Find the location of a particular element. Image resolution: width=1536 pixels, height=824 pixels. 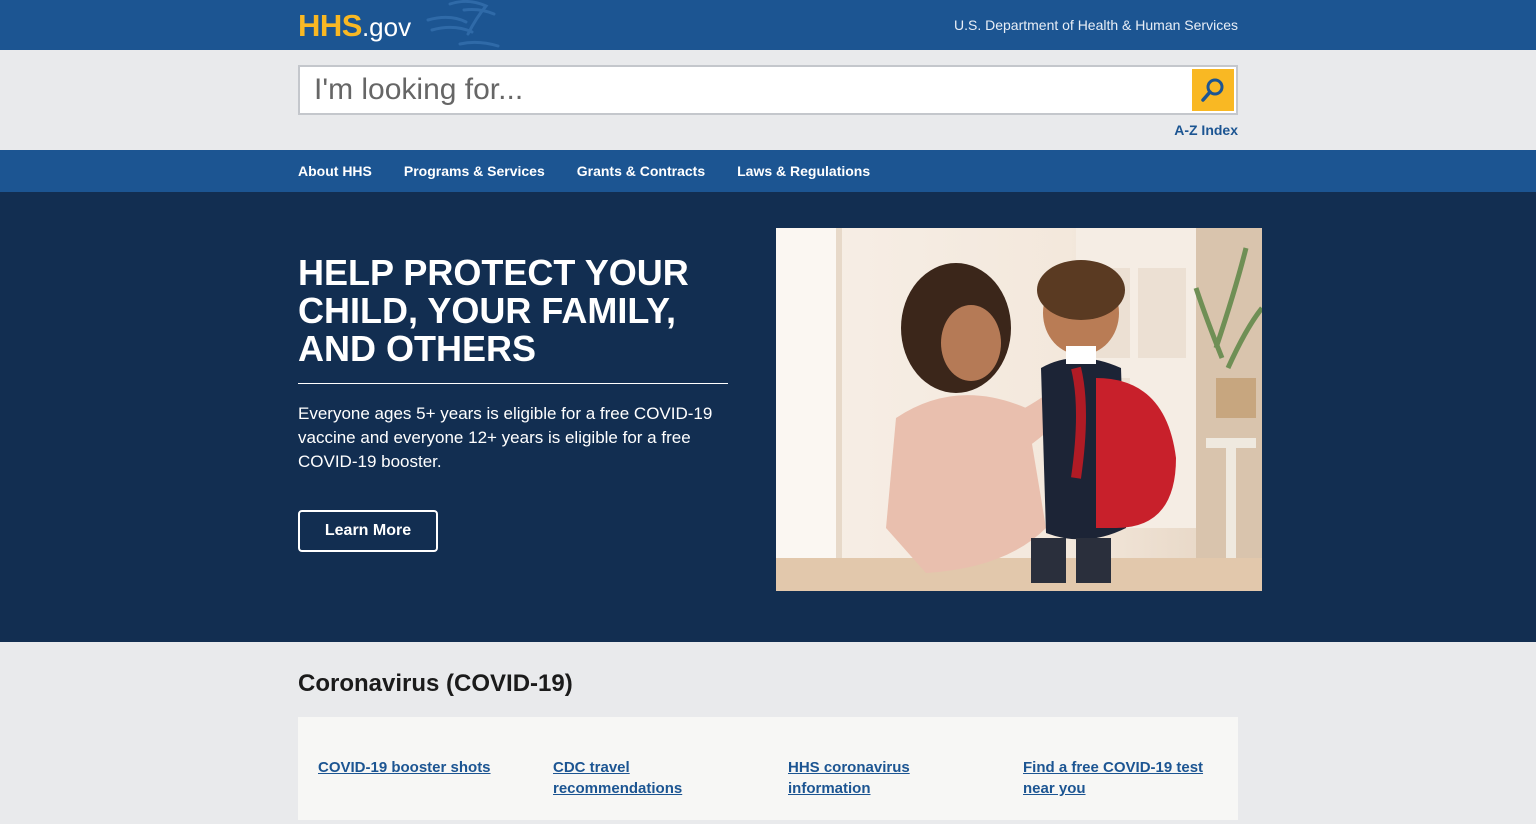

logo-gov-text: .gov is located at coordinates (386, 27).